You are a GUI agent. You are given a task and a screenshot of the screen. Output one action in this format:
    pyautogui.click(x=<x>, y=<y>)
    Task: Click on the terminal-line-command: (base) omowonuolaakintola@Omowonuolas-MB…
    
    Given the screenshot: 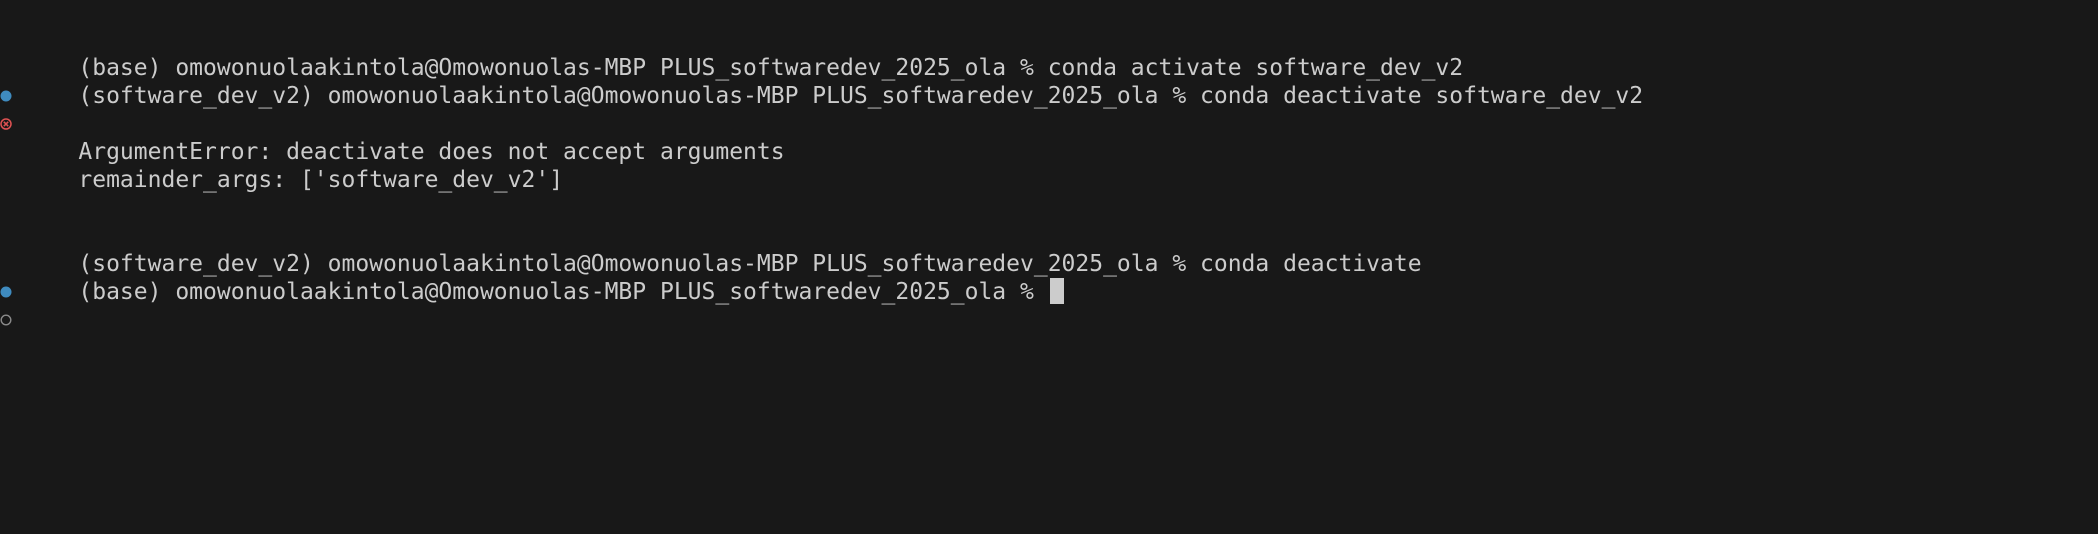 What is the action you would take?
    pyautogui.click(x=1049, y=64)
    